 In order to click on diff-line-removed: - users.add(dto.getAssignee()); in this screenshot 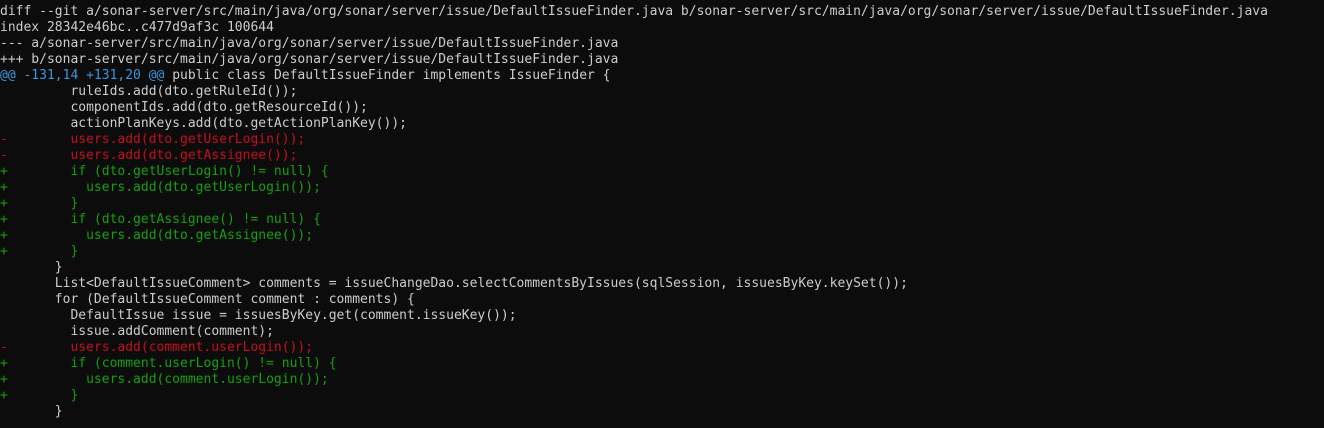, I will do `click(149, 155)`.